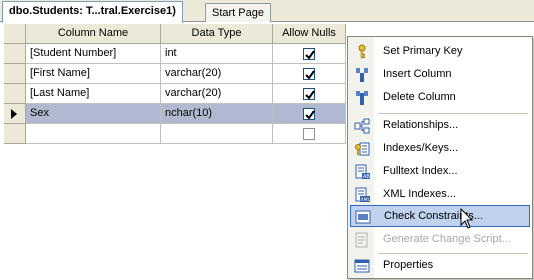 The width and height of the screenshot is (534, 280). I want to click on indexes-keys-icon, so click(362, 149).